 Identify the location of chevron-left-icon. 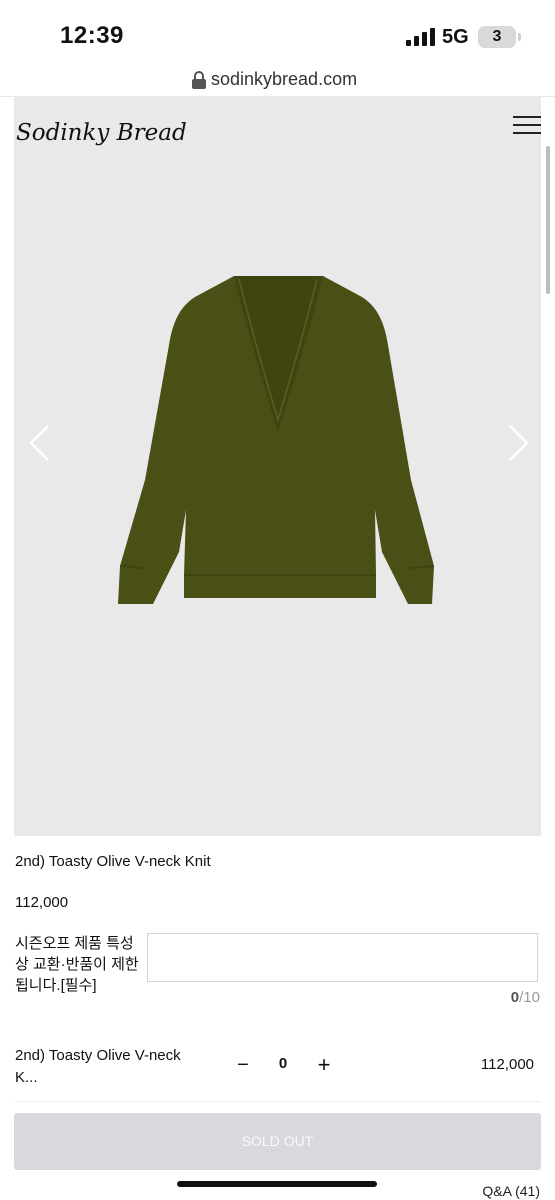
(40, 443).